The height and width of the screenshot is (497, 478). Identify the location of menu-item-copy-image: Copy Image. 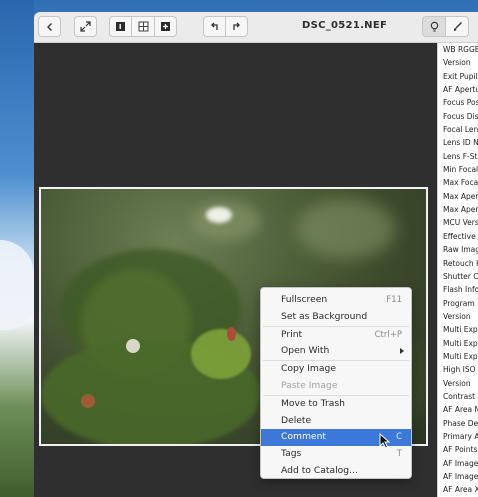
(336, 369).